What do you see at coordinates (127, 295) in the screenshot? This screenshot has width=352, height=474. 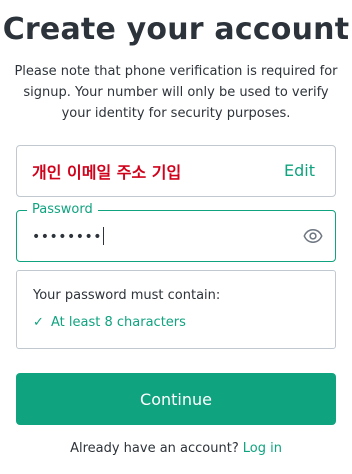 I see `requirements-title: Your password must contain:` at bounding box center [127, 295].